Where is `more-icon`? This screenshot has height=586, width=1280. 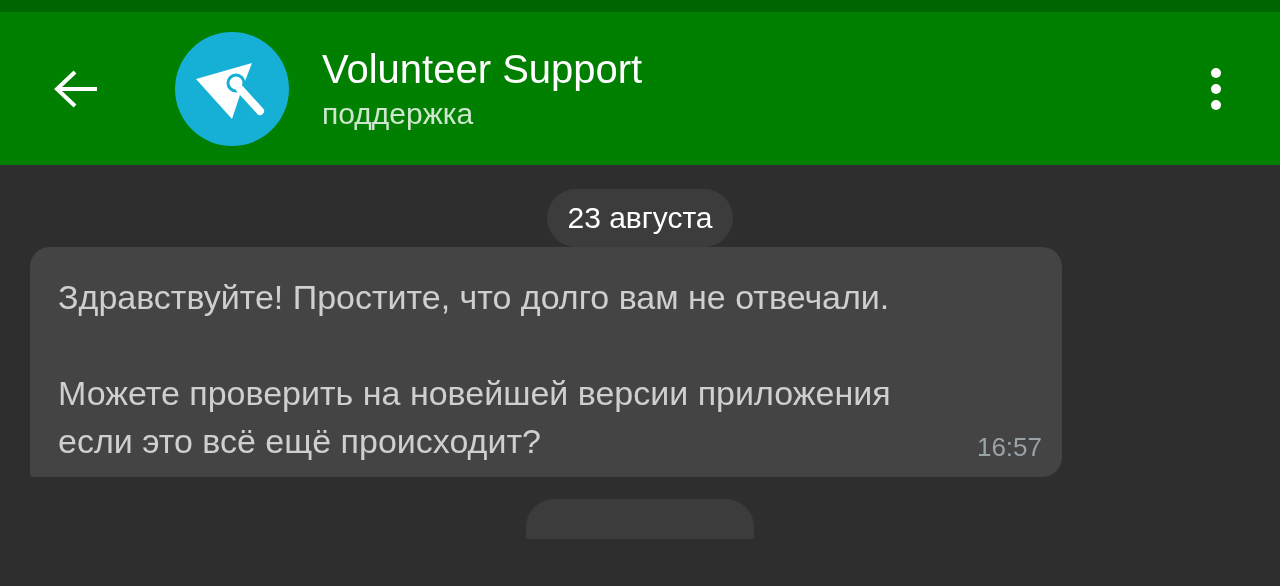 more-icon is located at coordinates (1216, 88).